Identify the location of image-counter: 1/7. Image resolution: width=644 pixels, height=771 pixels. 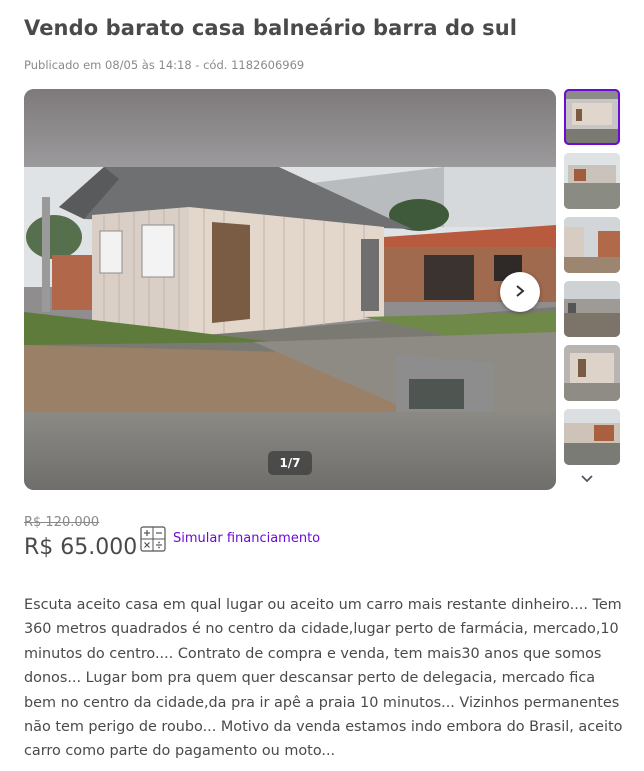
(290, 463).